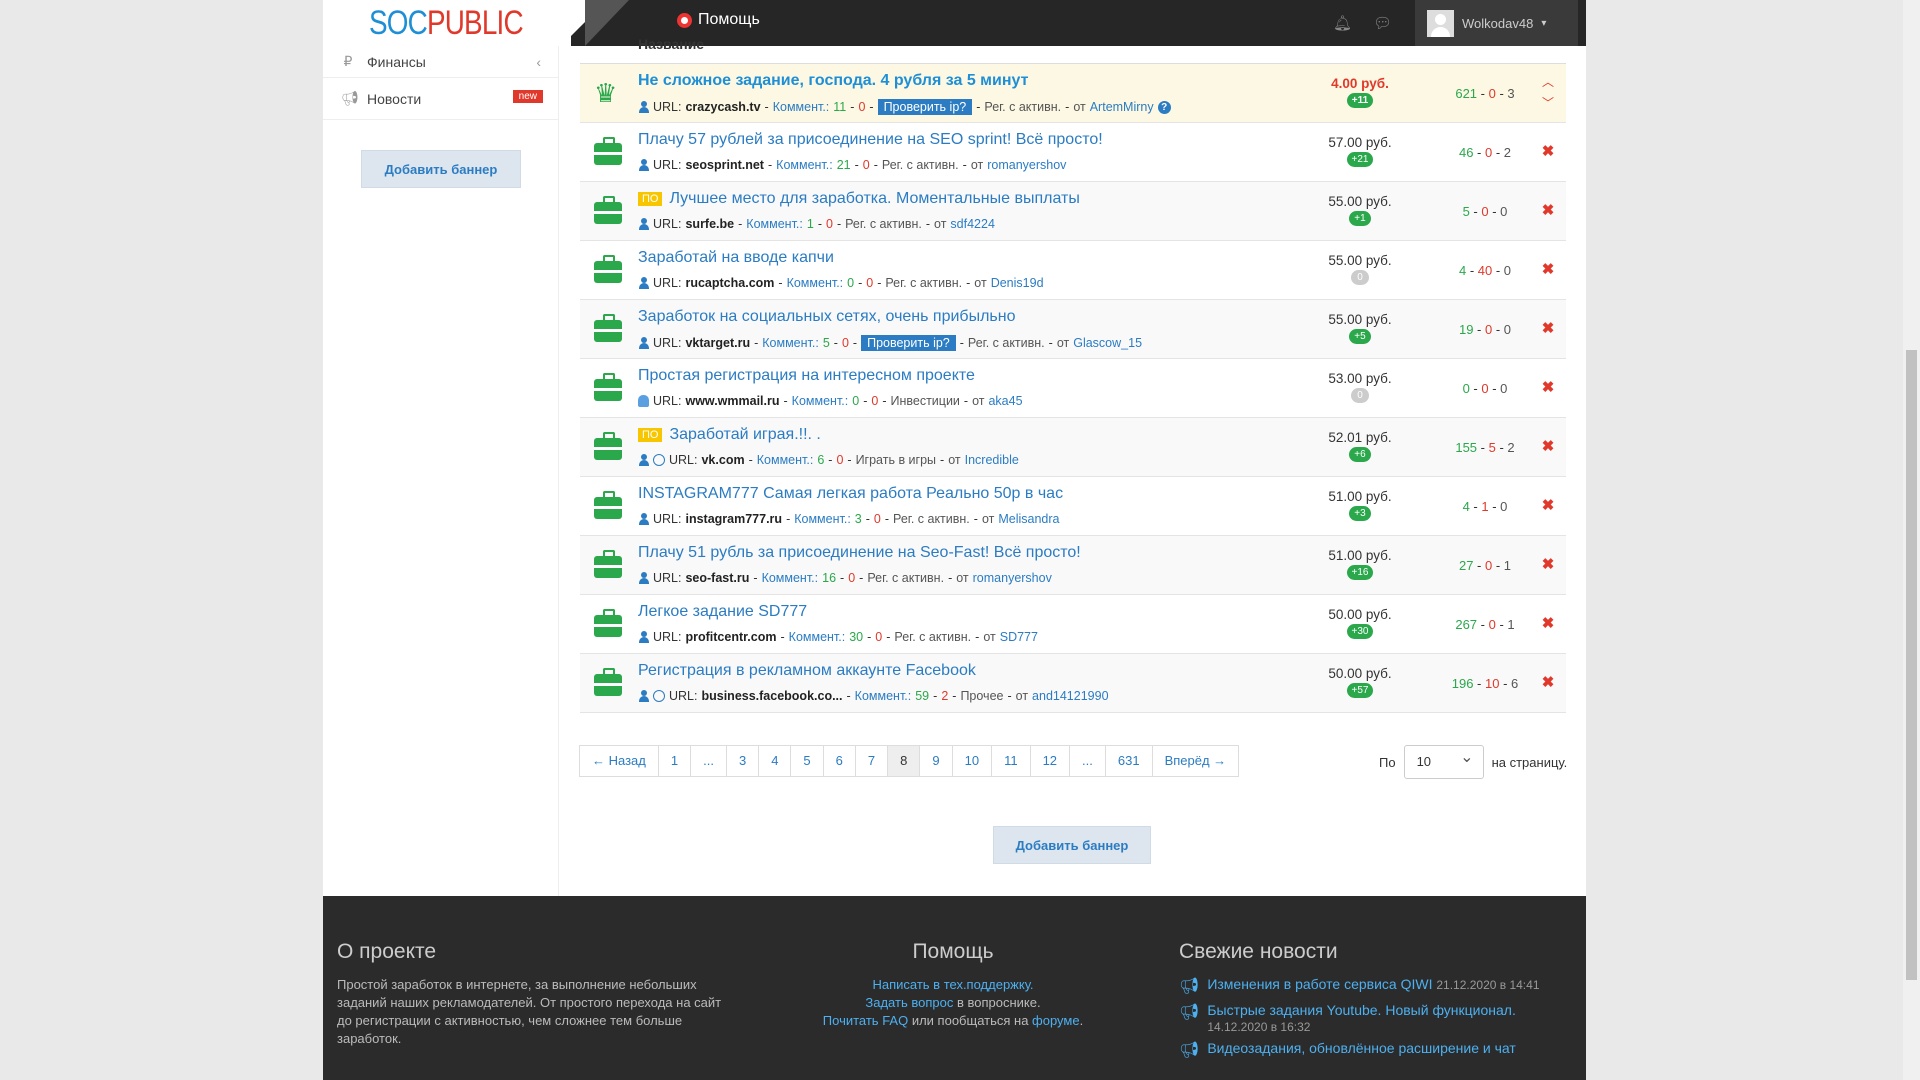  I want to click on pager-page: 6, so click(839, 761).